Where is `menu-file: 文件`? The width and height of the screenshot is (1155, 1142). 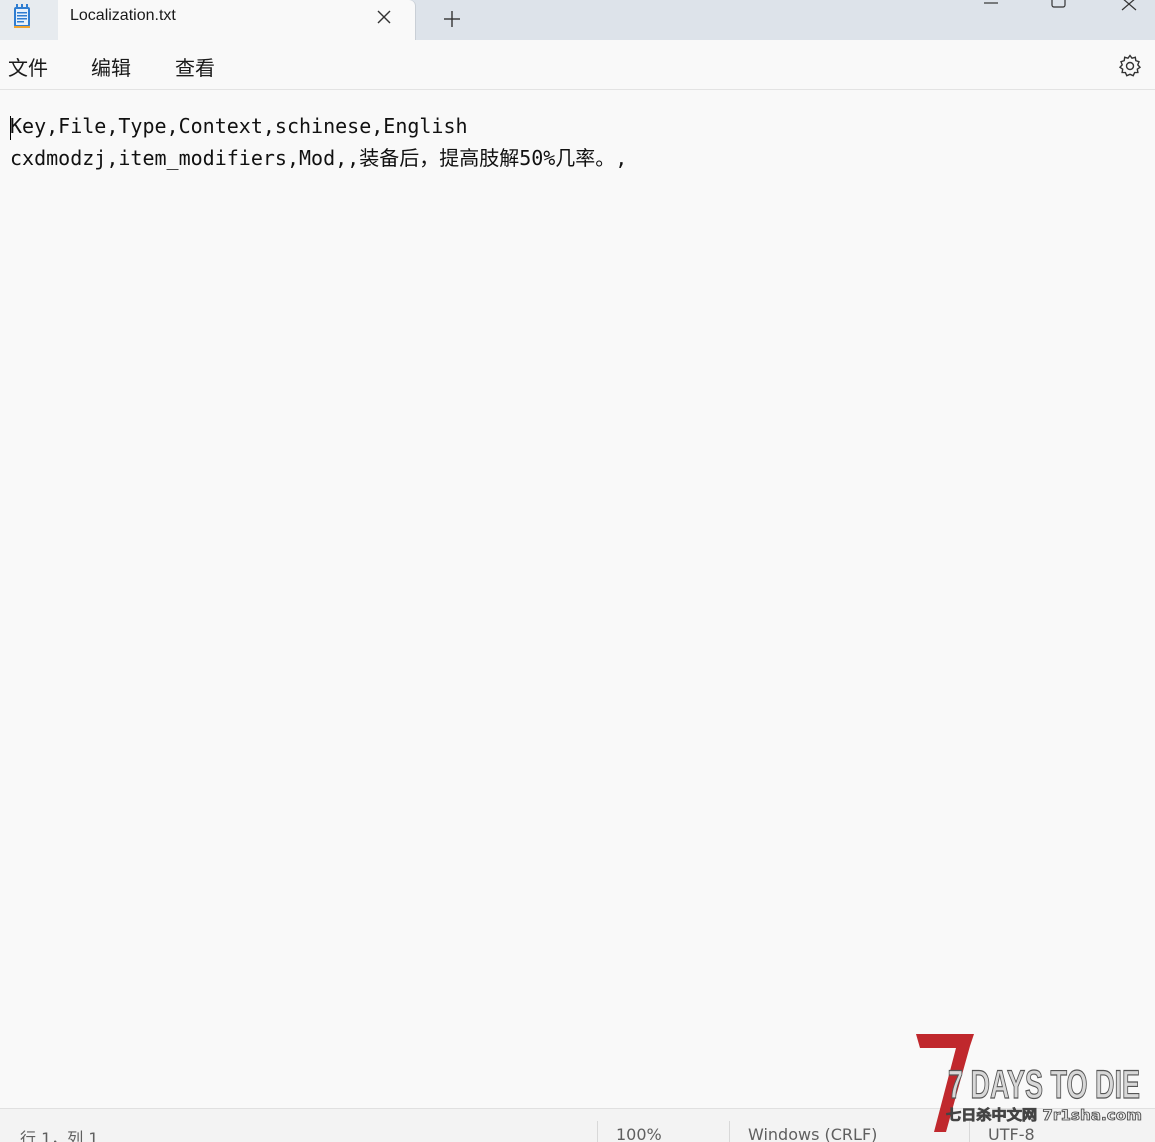
menu-file: 文件 is located at coordinates (28, 66).